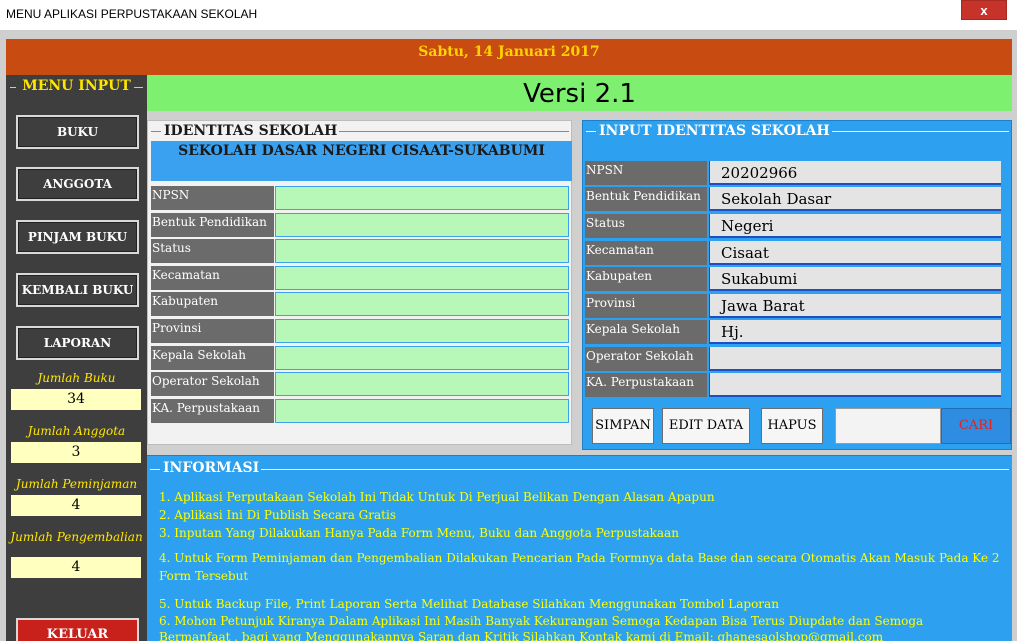  What do you see at coordinates (623, 426) in the screenshot?
I see `simpan-button: SIMPAN` at bounding box center [623, 426].